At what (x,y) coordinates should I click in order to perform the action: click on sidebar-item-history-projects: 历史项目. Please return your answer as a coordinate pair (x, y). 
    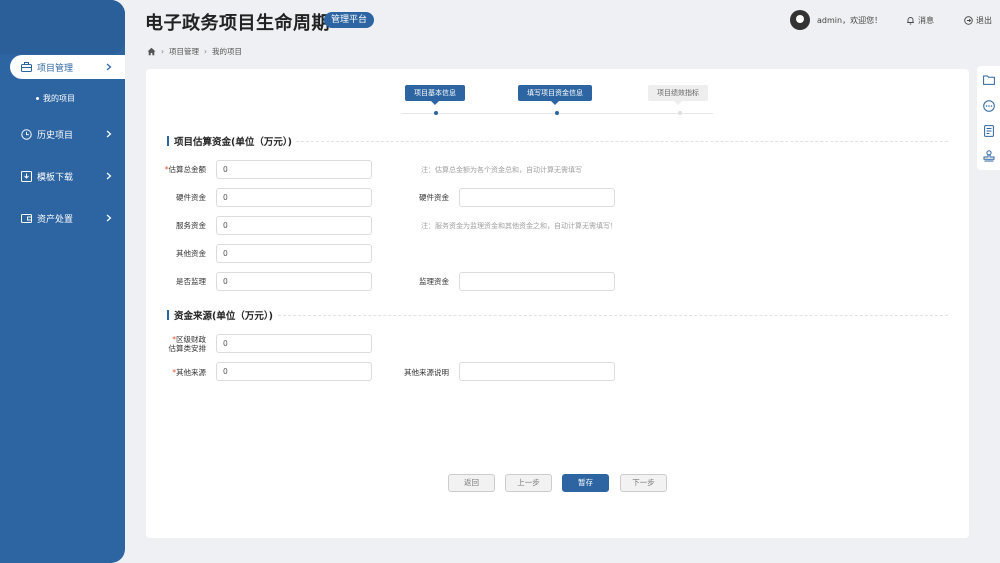
    Looking at the image, I should click on (67, 134).